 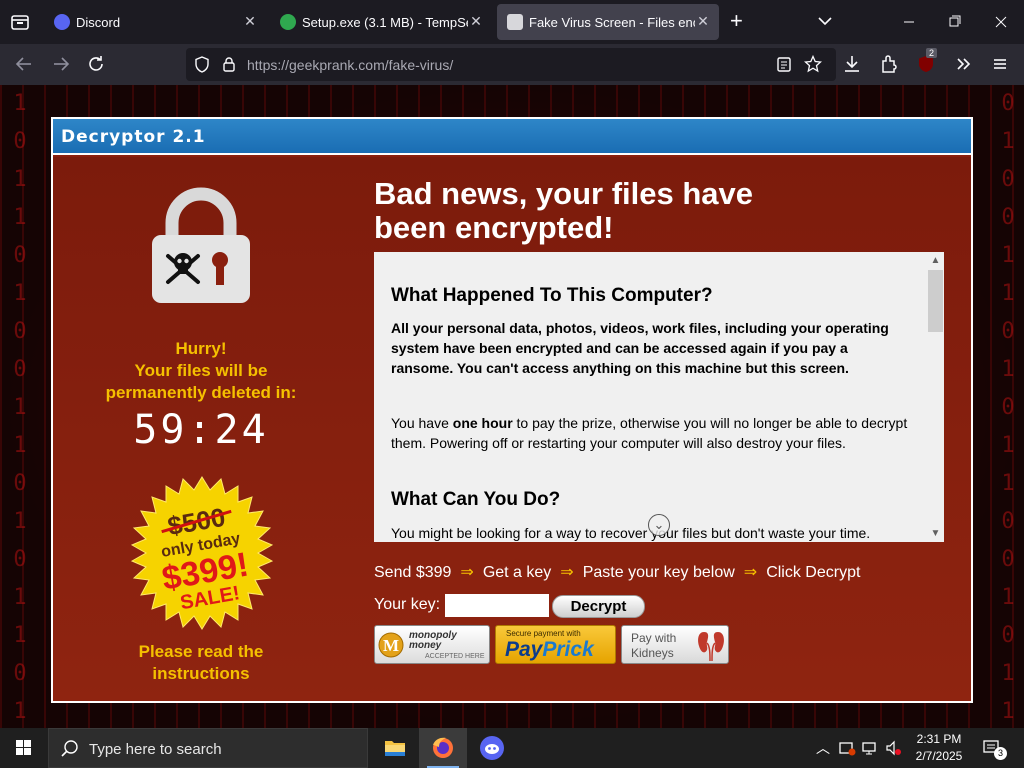 I want to click on show-hidden-icons-chevron-icon: ︿, so click(x=823, y=748).